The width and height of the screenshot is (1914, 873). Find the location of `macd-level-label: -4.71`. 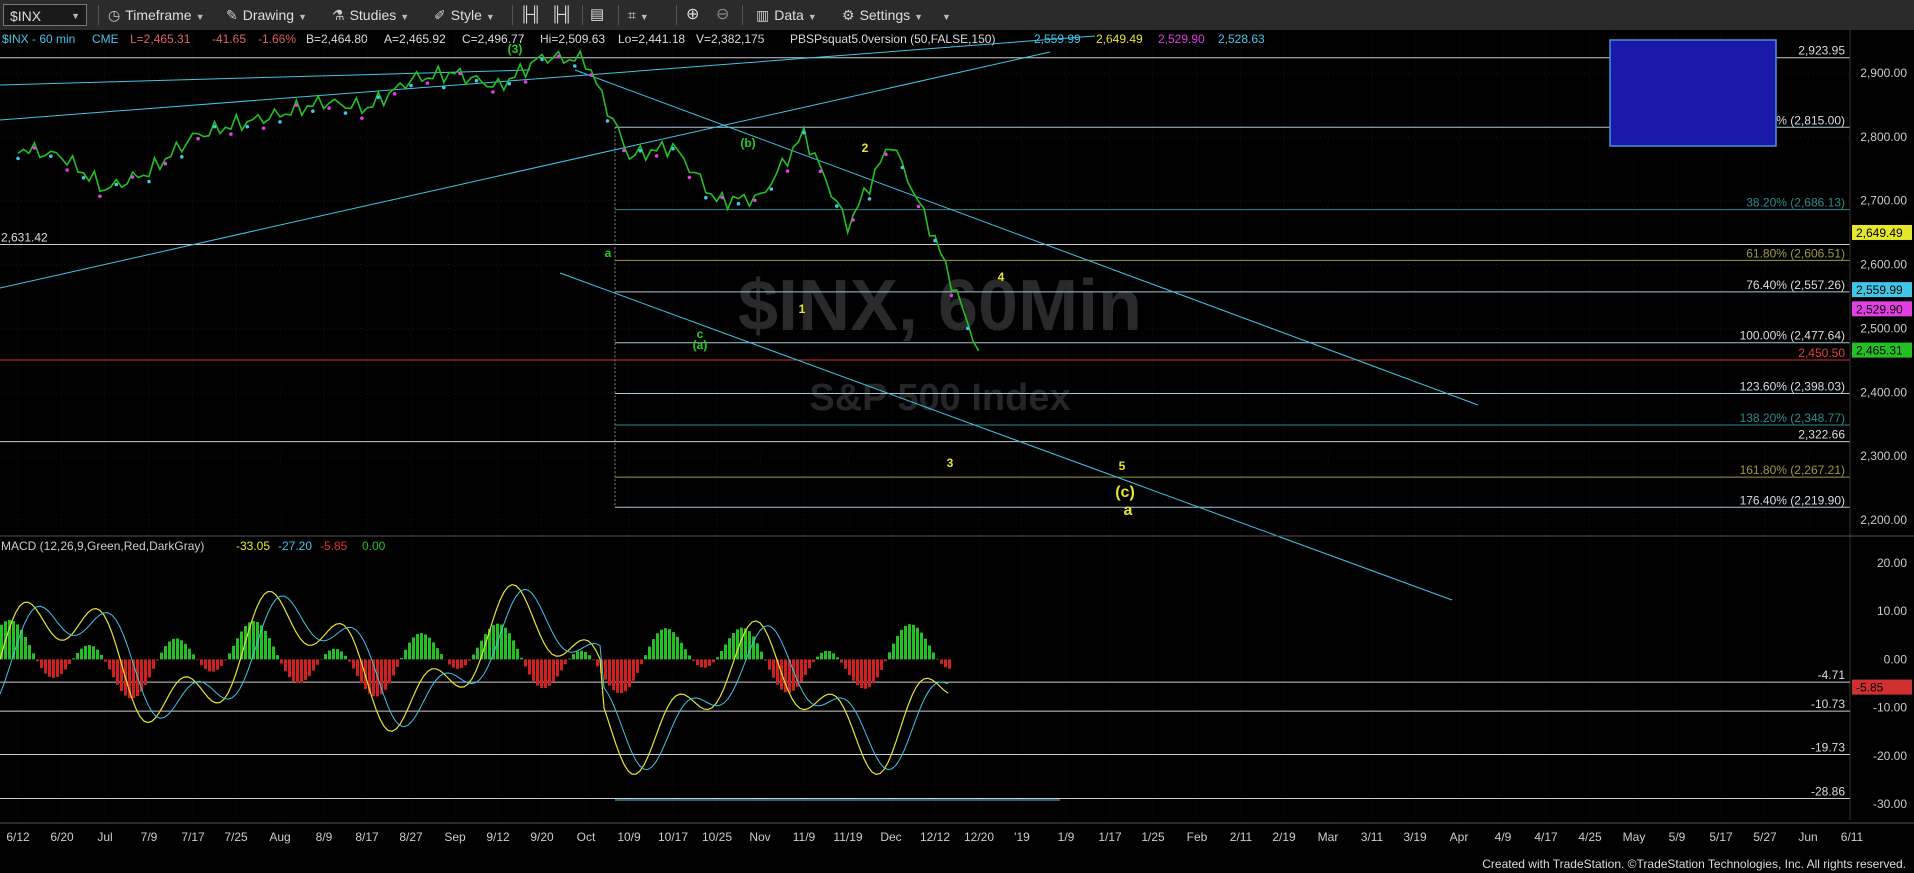

macd-level-label: -4.71 is located at coordinates (1832, 675).